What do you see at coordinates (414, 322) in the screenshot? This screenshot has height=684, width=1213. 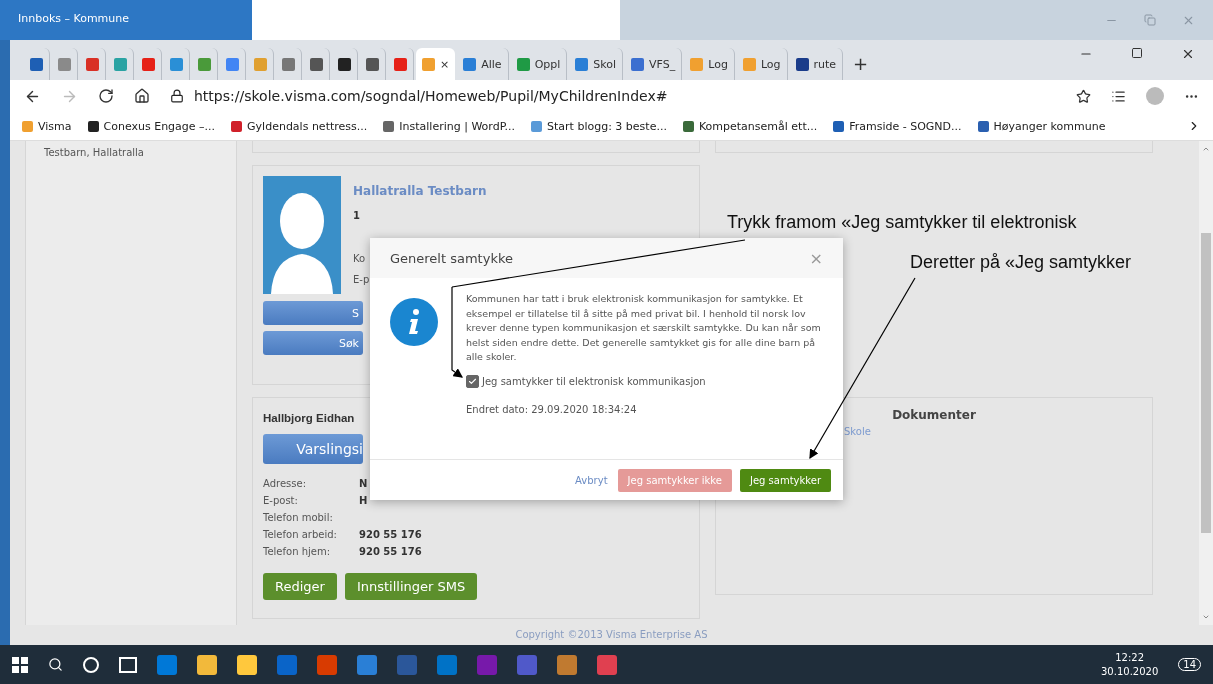 I see `info-icon` at bounding box center [414, 322].